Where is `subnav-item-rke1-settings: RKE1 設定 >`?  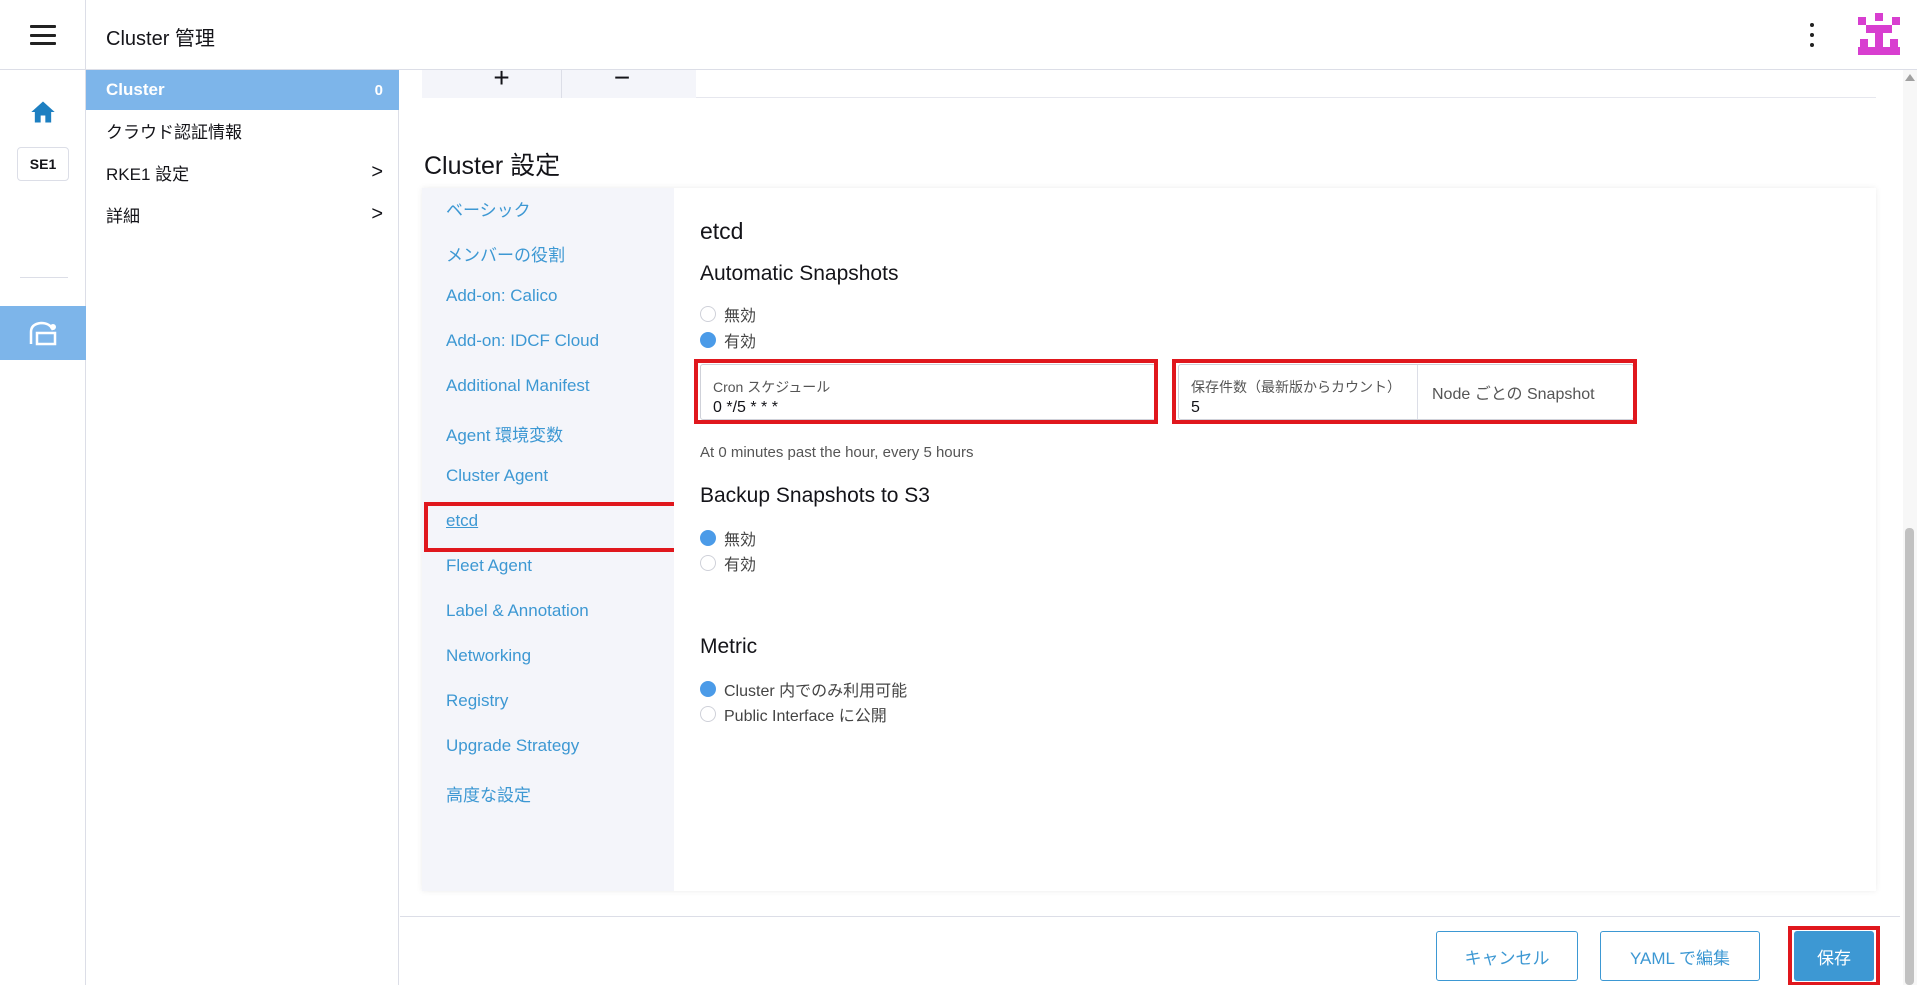 subnav-item-rke1-settings: RKE1 設定 > is located at coordinates (242, 172).